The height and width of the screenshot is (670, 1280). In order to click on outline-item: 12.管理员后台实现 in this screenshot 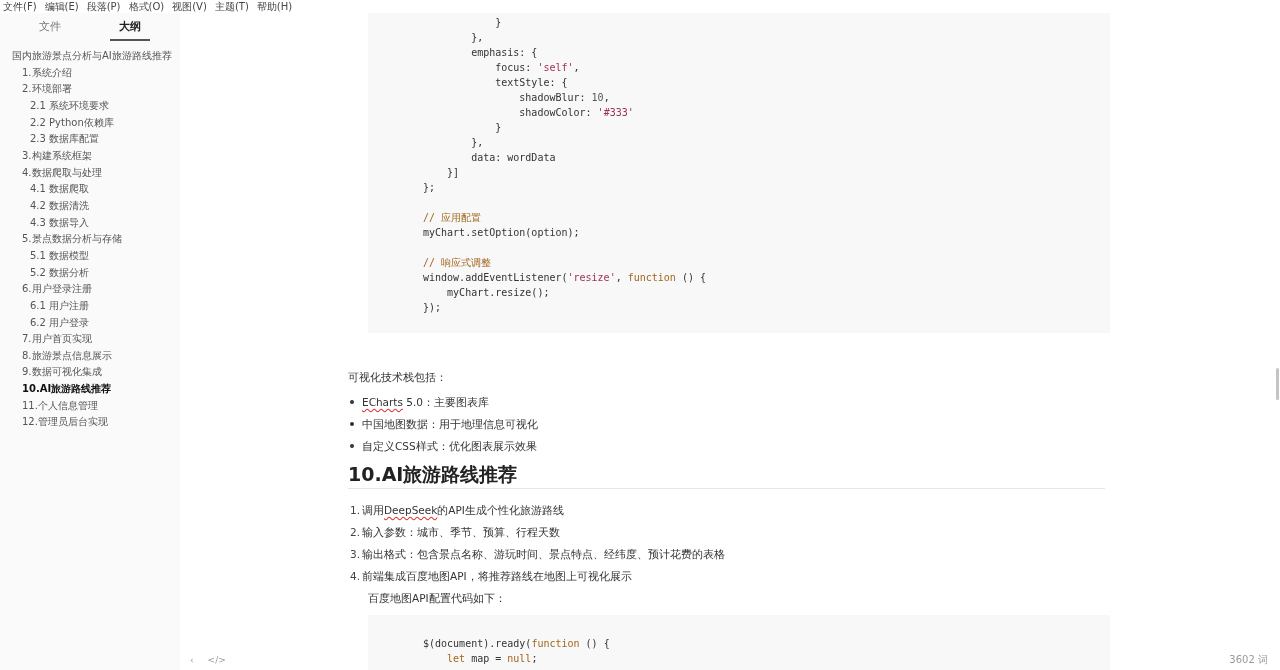, I will do `click(90, 423)`.